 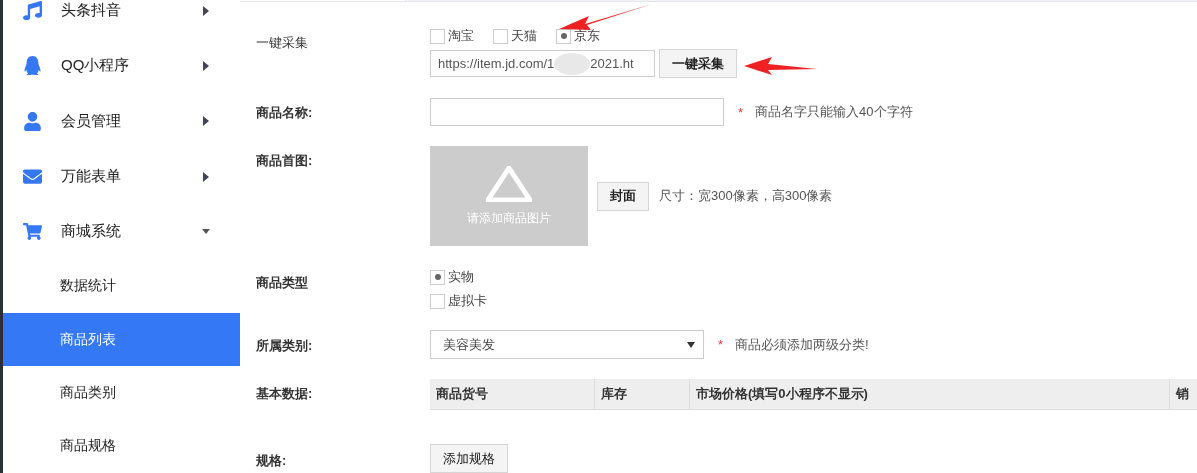 I want to click on cover-button: 封面, so click(x=623, y=196).